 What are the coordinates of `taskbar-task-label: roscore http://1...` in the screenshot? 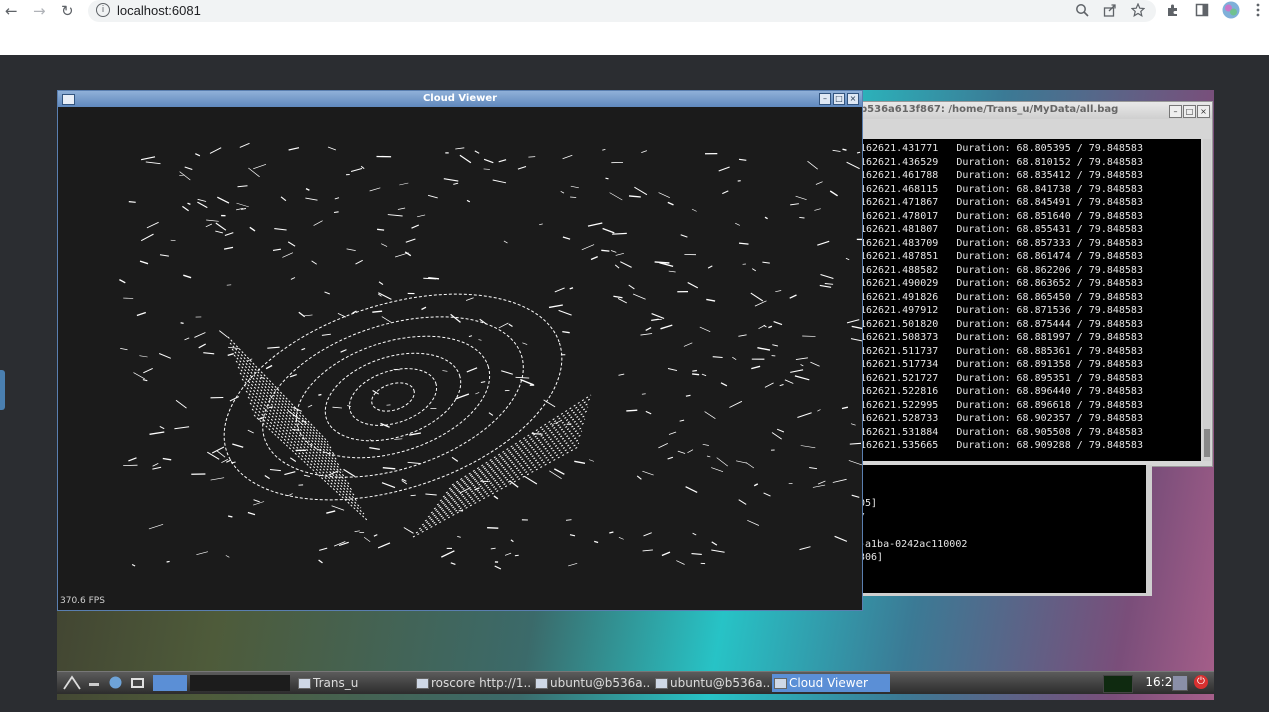 It's located at (480, 683).